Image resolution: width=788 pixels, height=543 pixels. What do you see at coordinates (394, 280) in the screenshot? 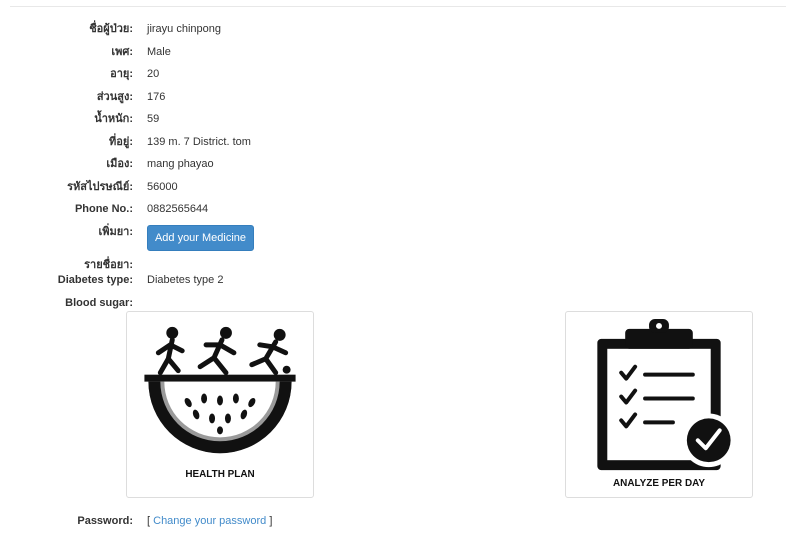
I see `diabetes-type-row: Diabetes type: Diabetes type 2` at bounding box center [394, 280].